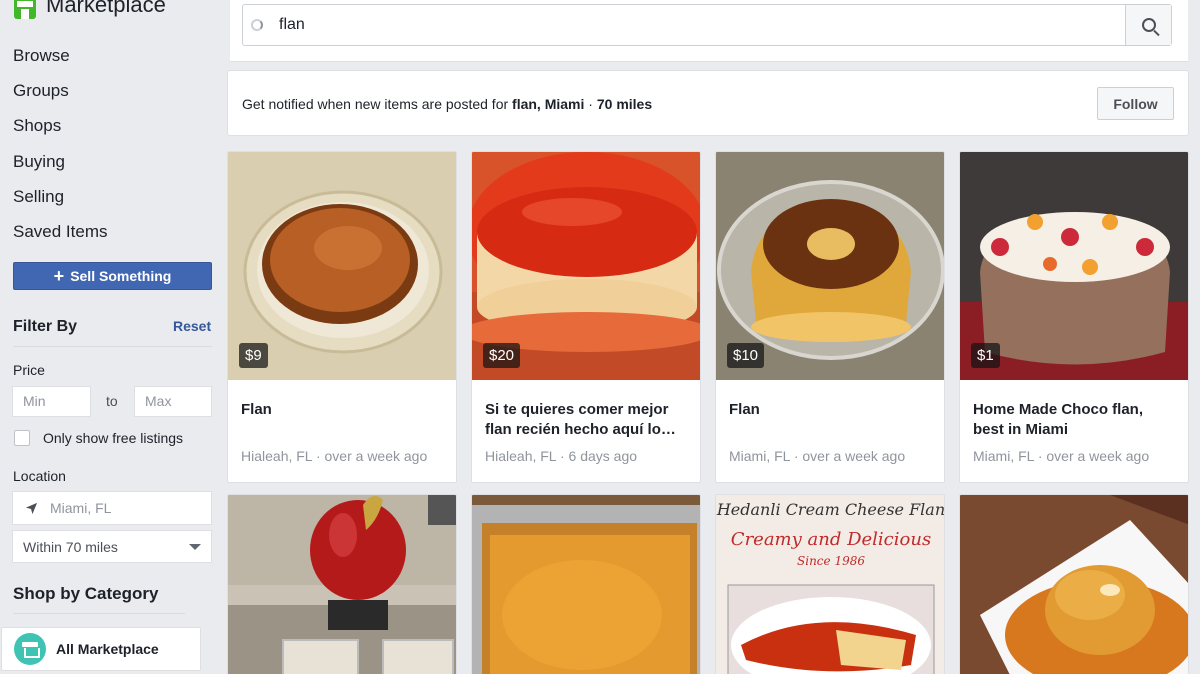 Image resolution: width=1200 pixels, height=674 pixels. I want to click on search-bar: flan, so click(709, 31).